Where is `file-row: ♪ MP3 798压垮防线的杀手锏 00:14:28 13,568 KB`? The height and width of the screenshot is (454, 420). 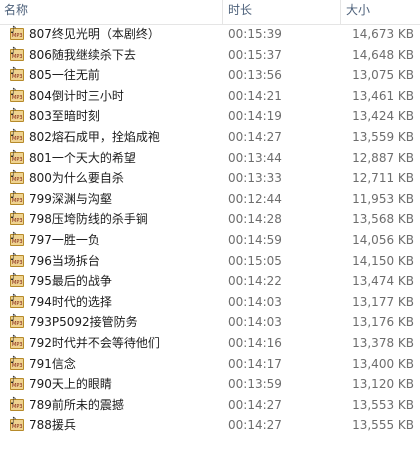 file-row: ♪ MP3 798压垮防线的杀手锏 00:14:28 13,568 KB is located at coordinates (210, 219).